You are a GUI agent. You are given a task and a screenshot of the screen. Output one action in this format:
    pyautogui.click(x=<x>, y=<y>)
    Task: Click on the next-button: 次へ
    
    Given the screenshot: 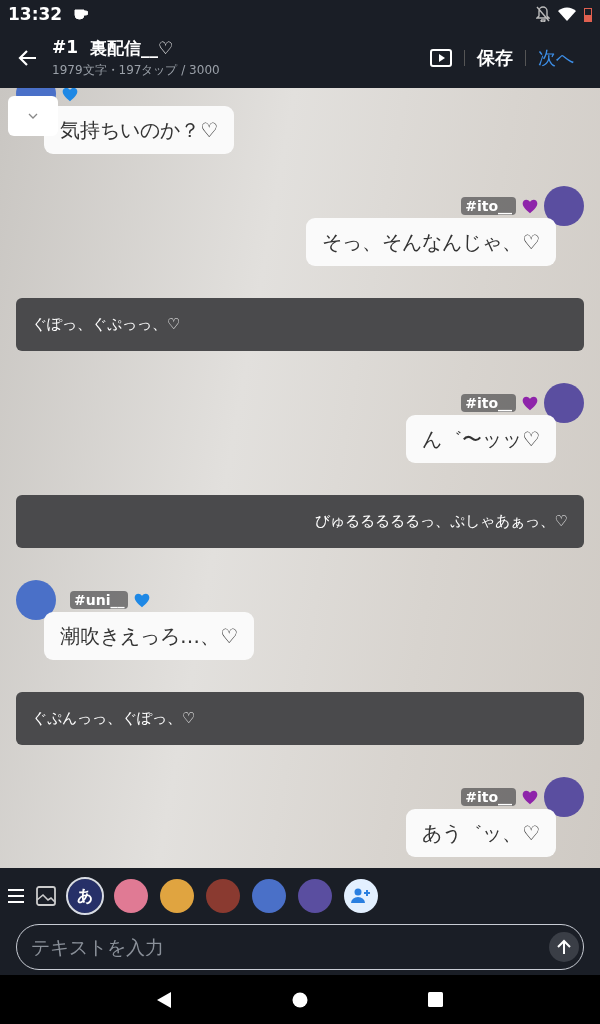 What is the action you would take?
    pyautogui.click(x=556, y=58)
    